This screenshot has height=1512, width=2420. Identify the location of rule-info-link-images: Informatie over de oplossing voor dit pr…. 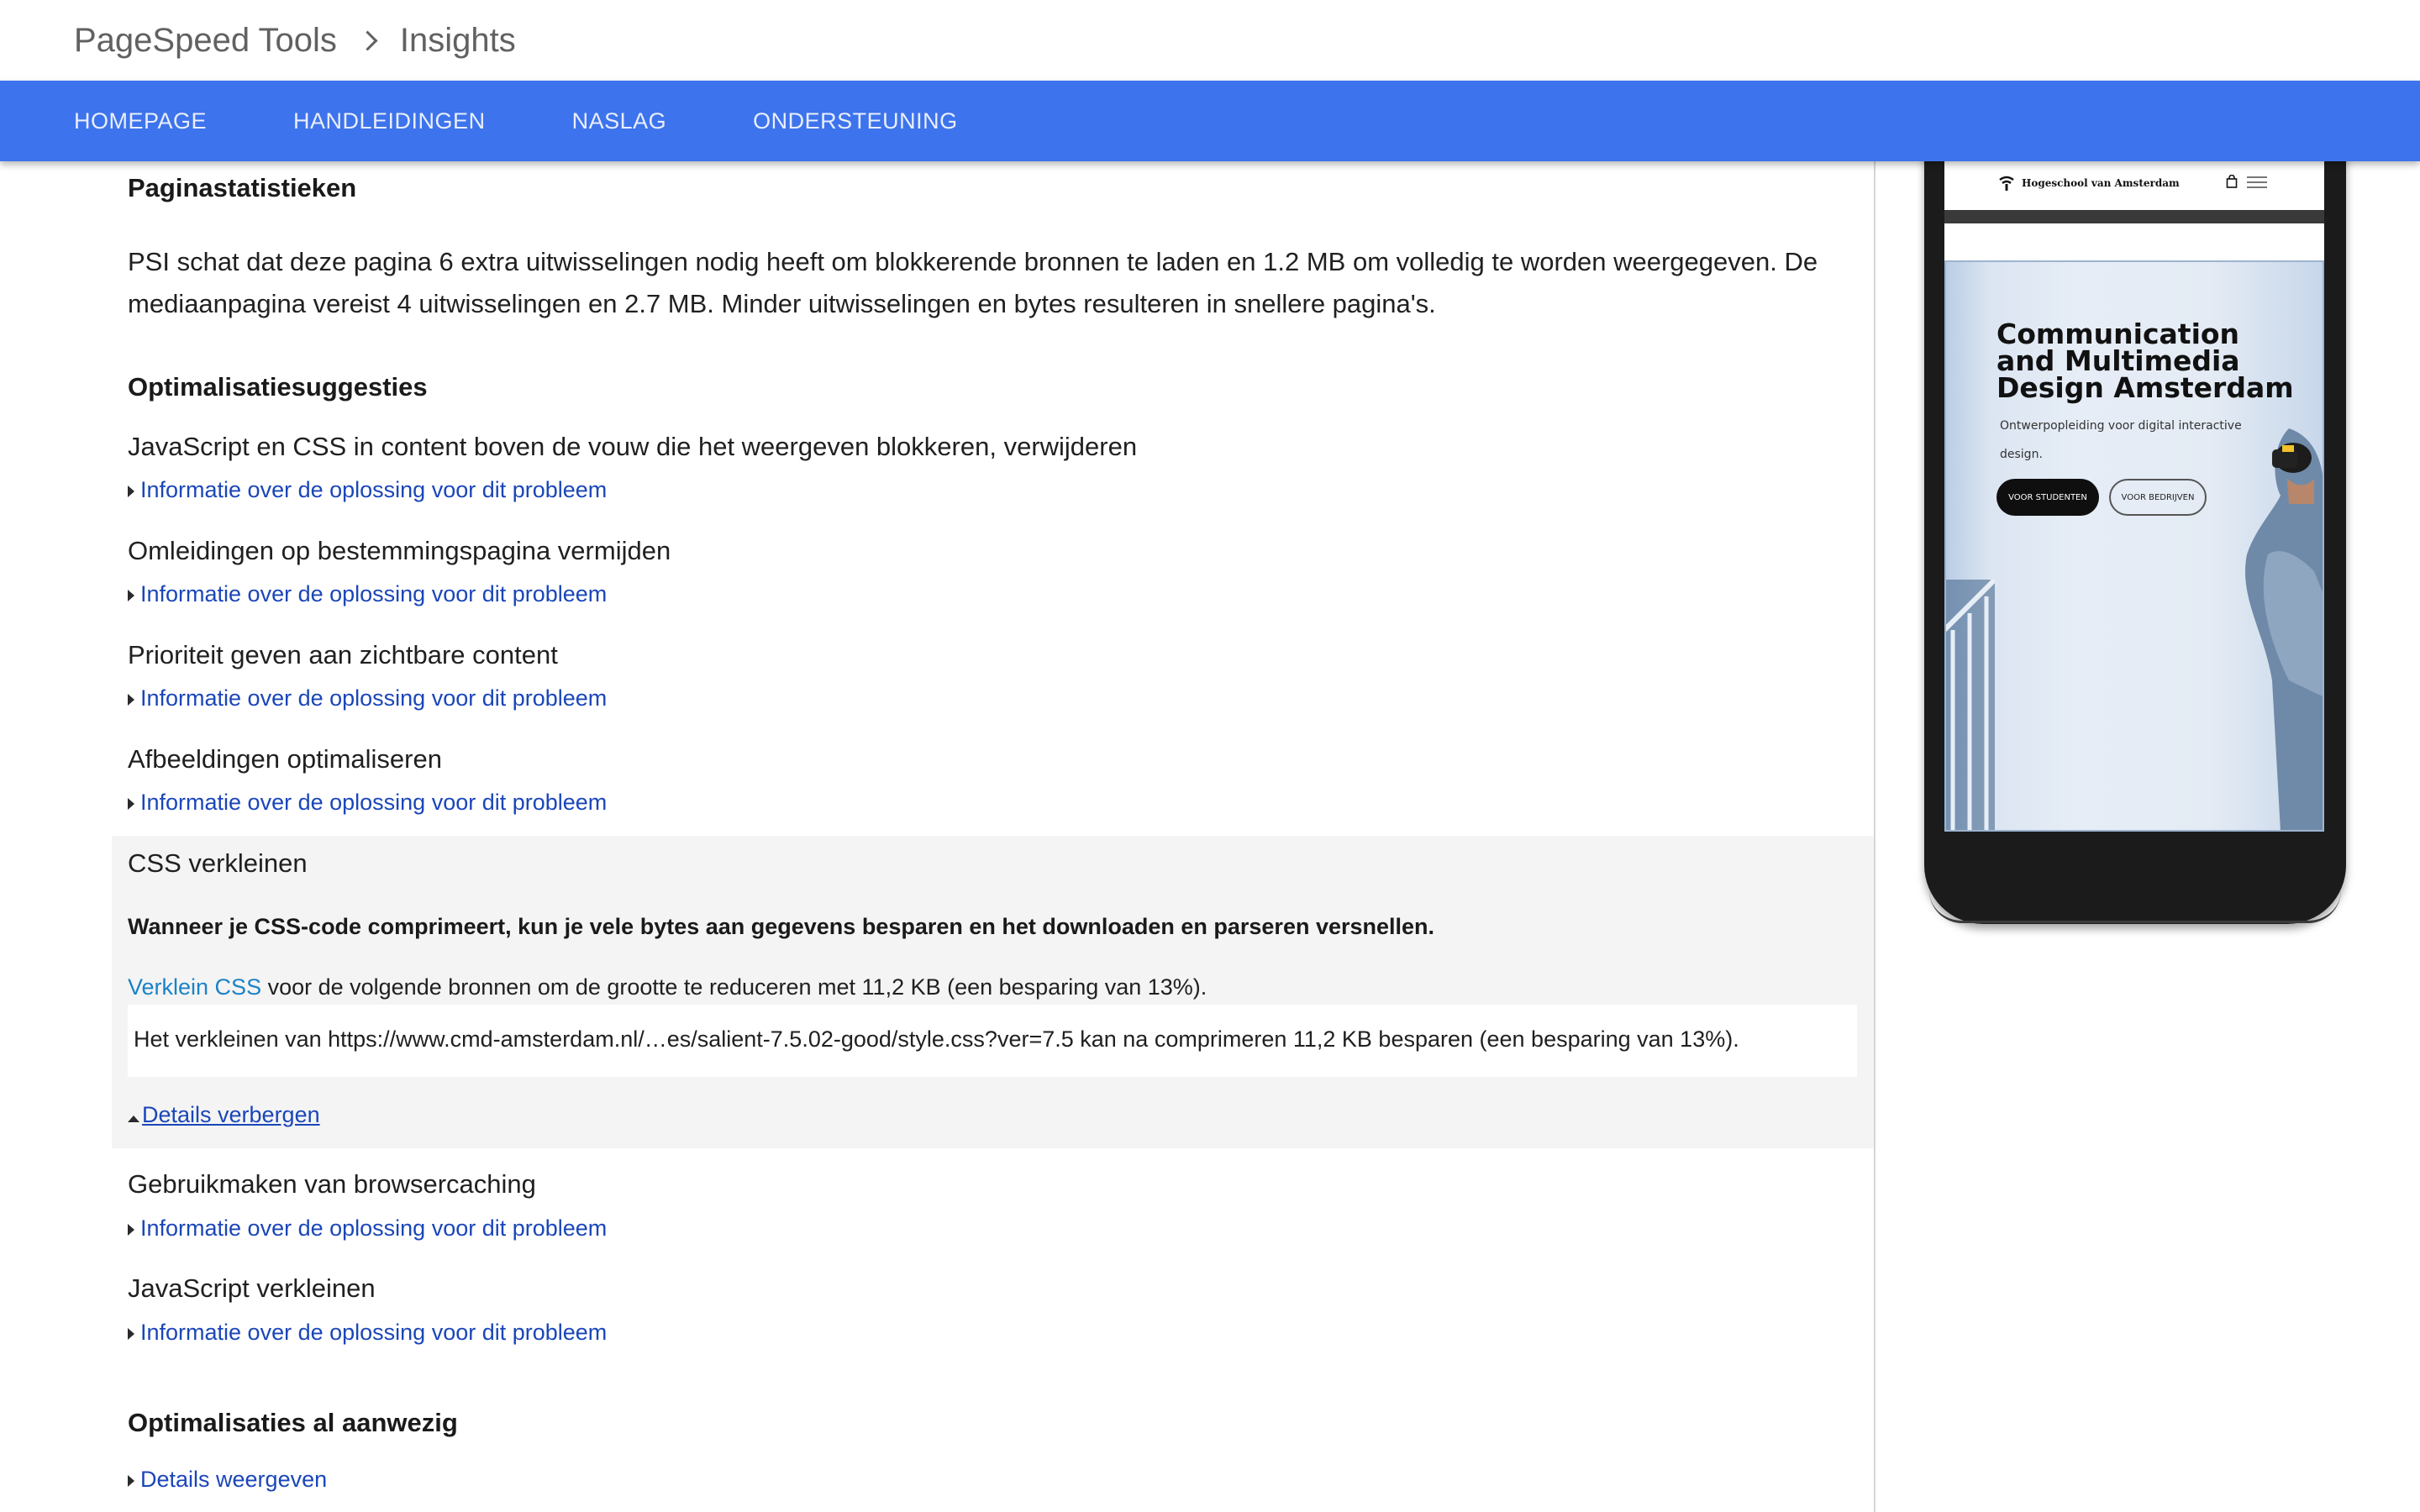
(367, 803).